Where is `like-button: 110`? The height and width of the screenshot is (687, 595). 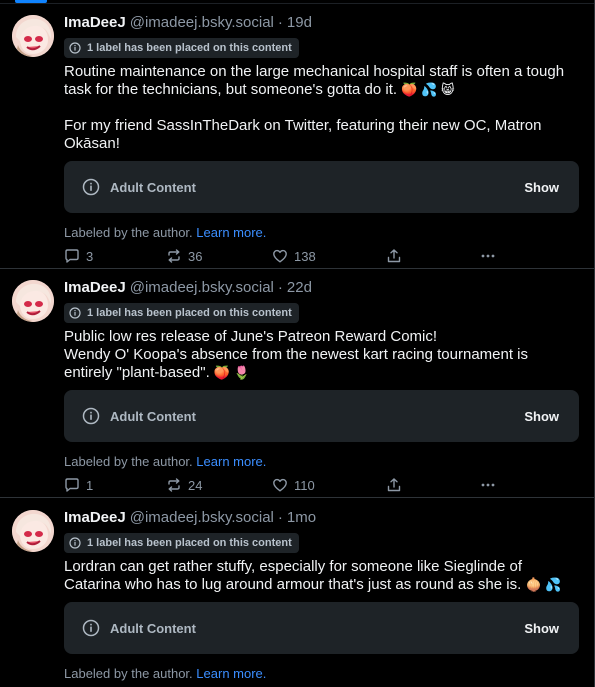 like-button: 110 is located at coordinates (293, 485).